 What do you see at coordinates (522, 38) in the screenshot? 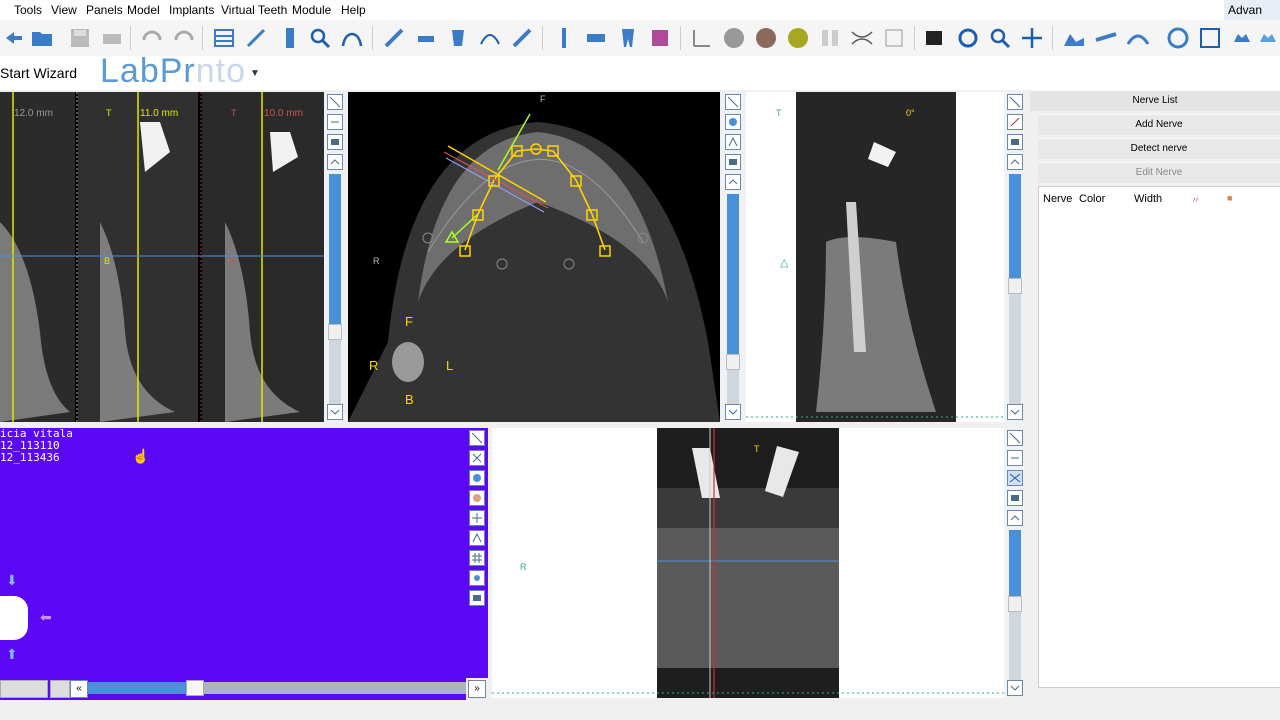
I see `pen-tool-icon` at bounding box center [522, 38].